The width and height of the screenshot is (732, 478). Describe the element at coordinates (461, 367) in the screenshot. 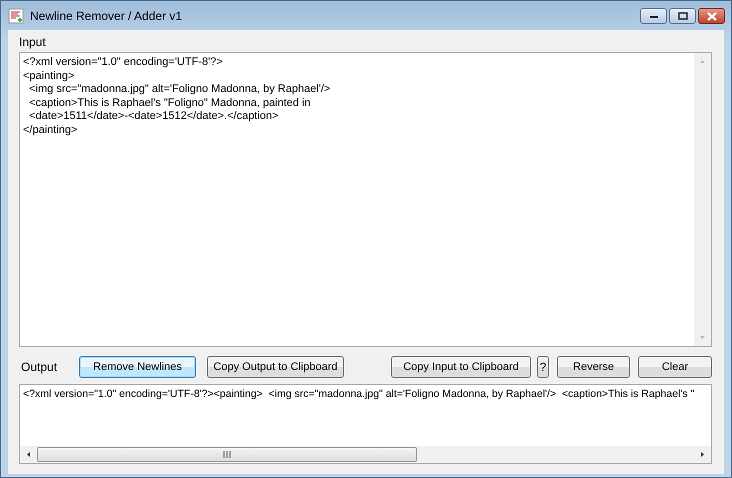

I see `action-button: Copy Input to Clipboard` at that location.